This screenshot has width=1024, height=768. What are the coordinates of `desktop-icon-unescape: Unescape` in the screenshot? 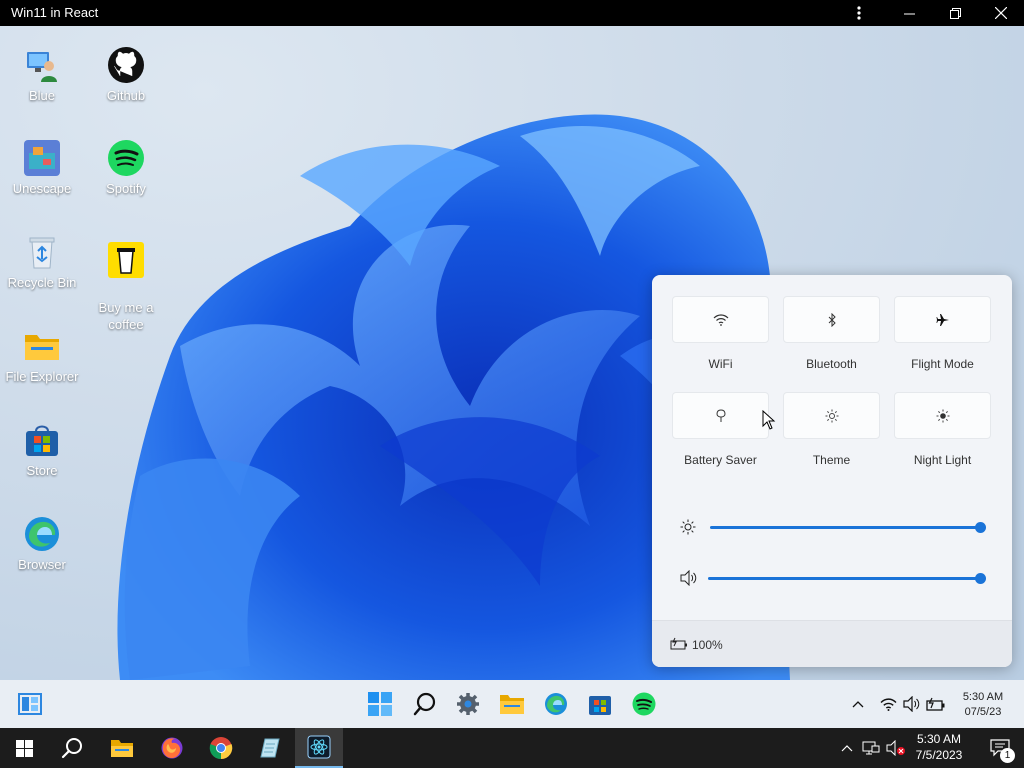 It's located at (42, 168).